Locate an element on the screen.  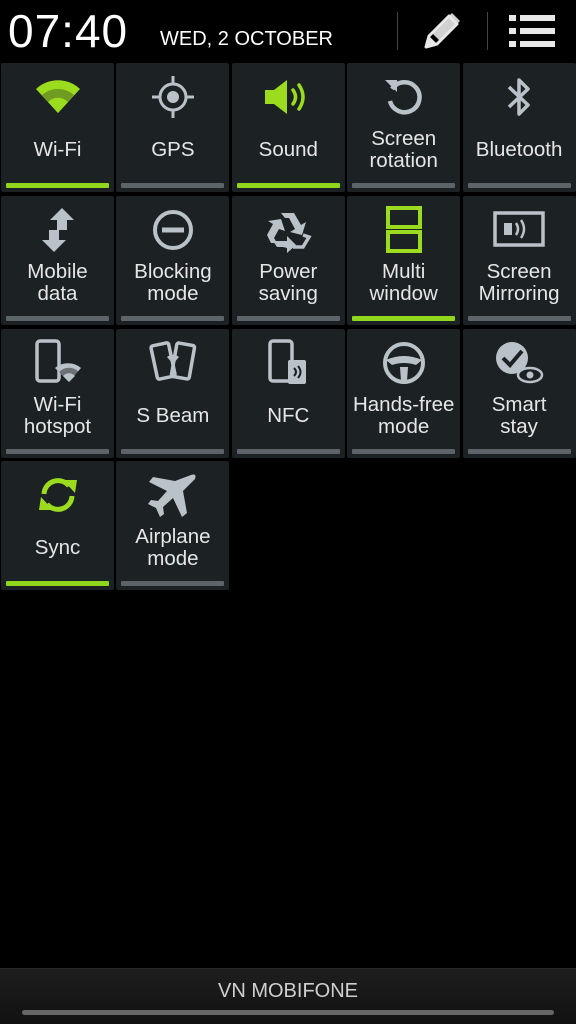
pencil-icon is located at coordinates (442, 31).